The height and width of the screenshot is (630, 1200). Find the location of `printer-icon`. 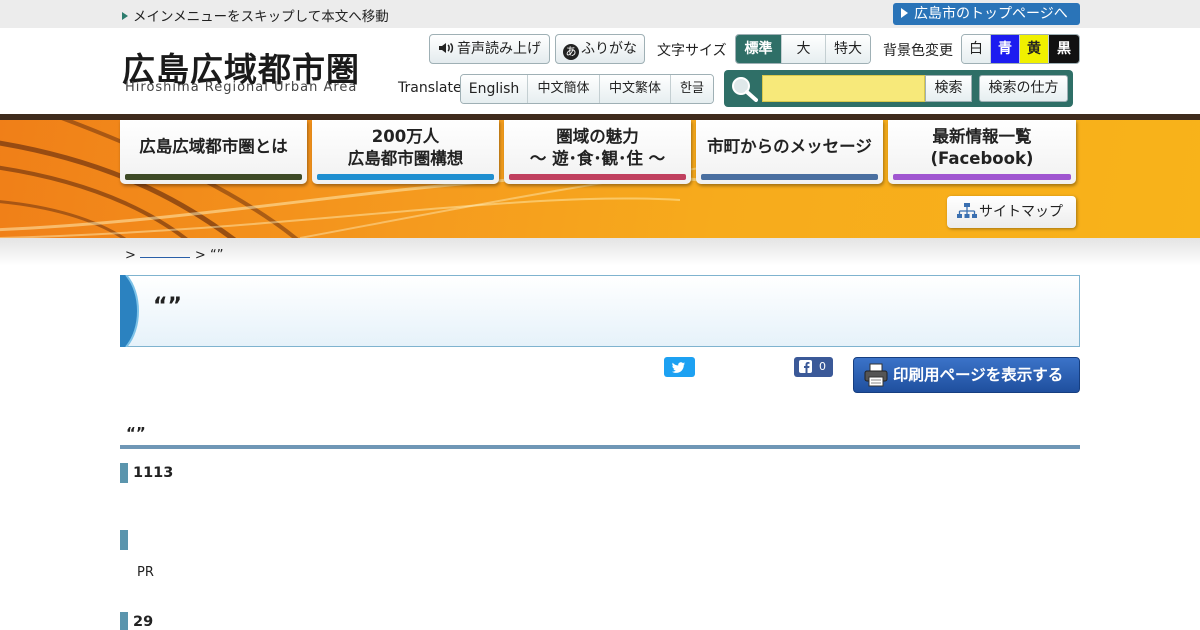

printer-icon is located at coordinates (876, 375).